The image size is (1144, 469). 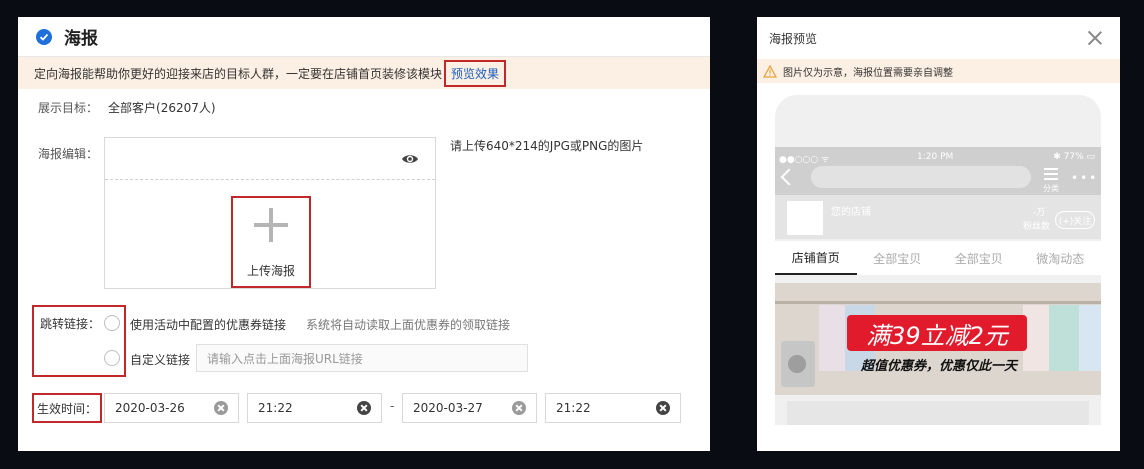 I want to click on start-date-field: 2020-03-26, so click(x=171, y=408).